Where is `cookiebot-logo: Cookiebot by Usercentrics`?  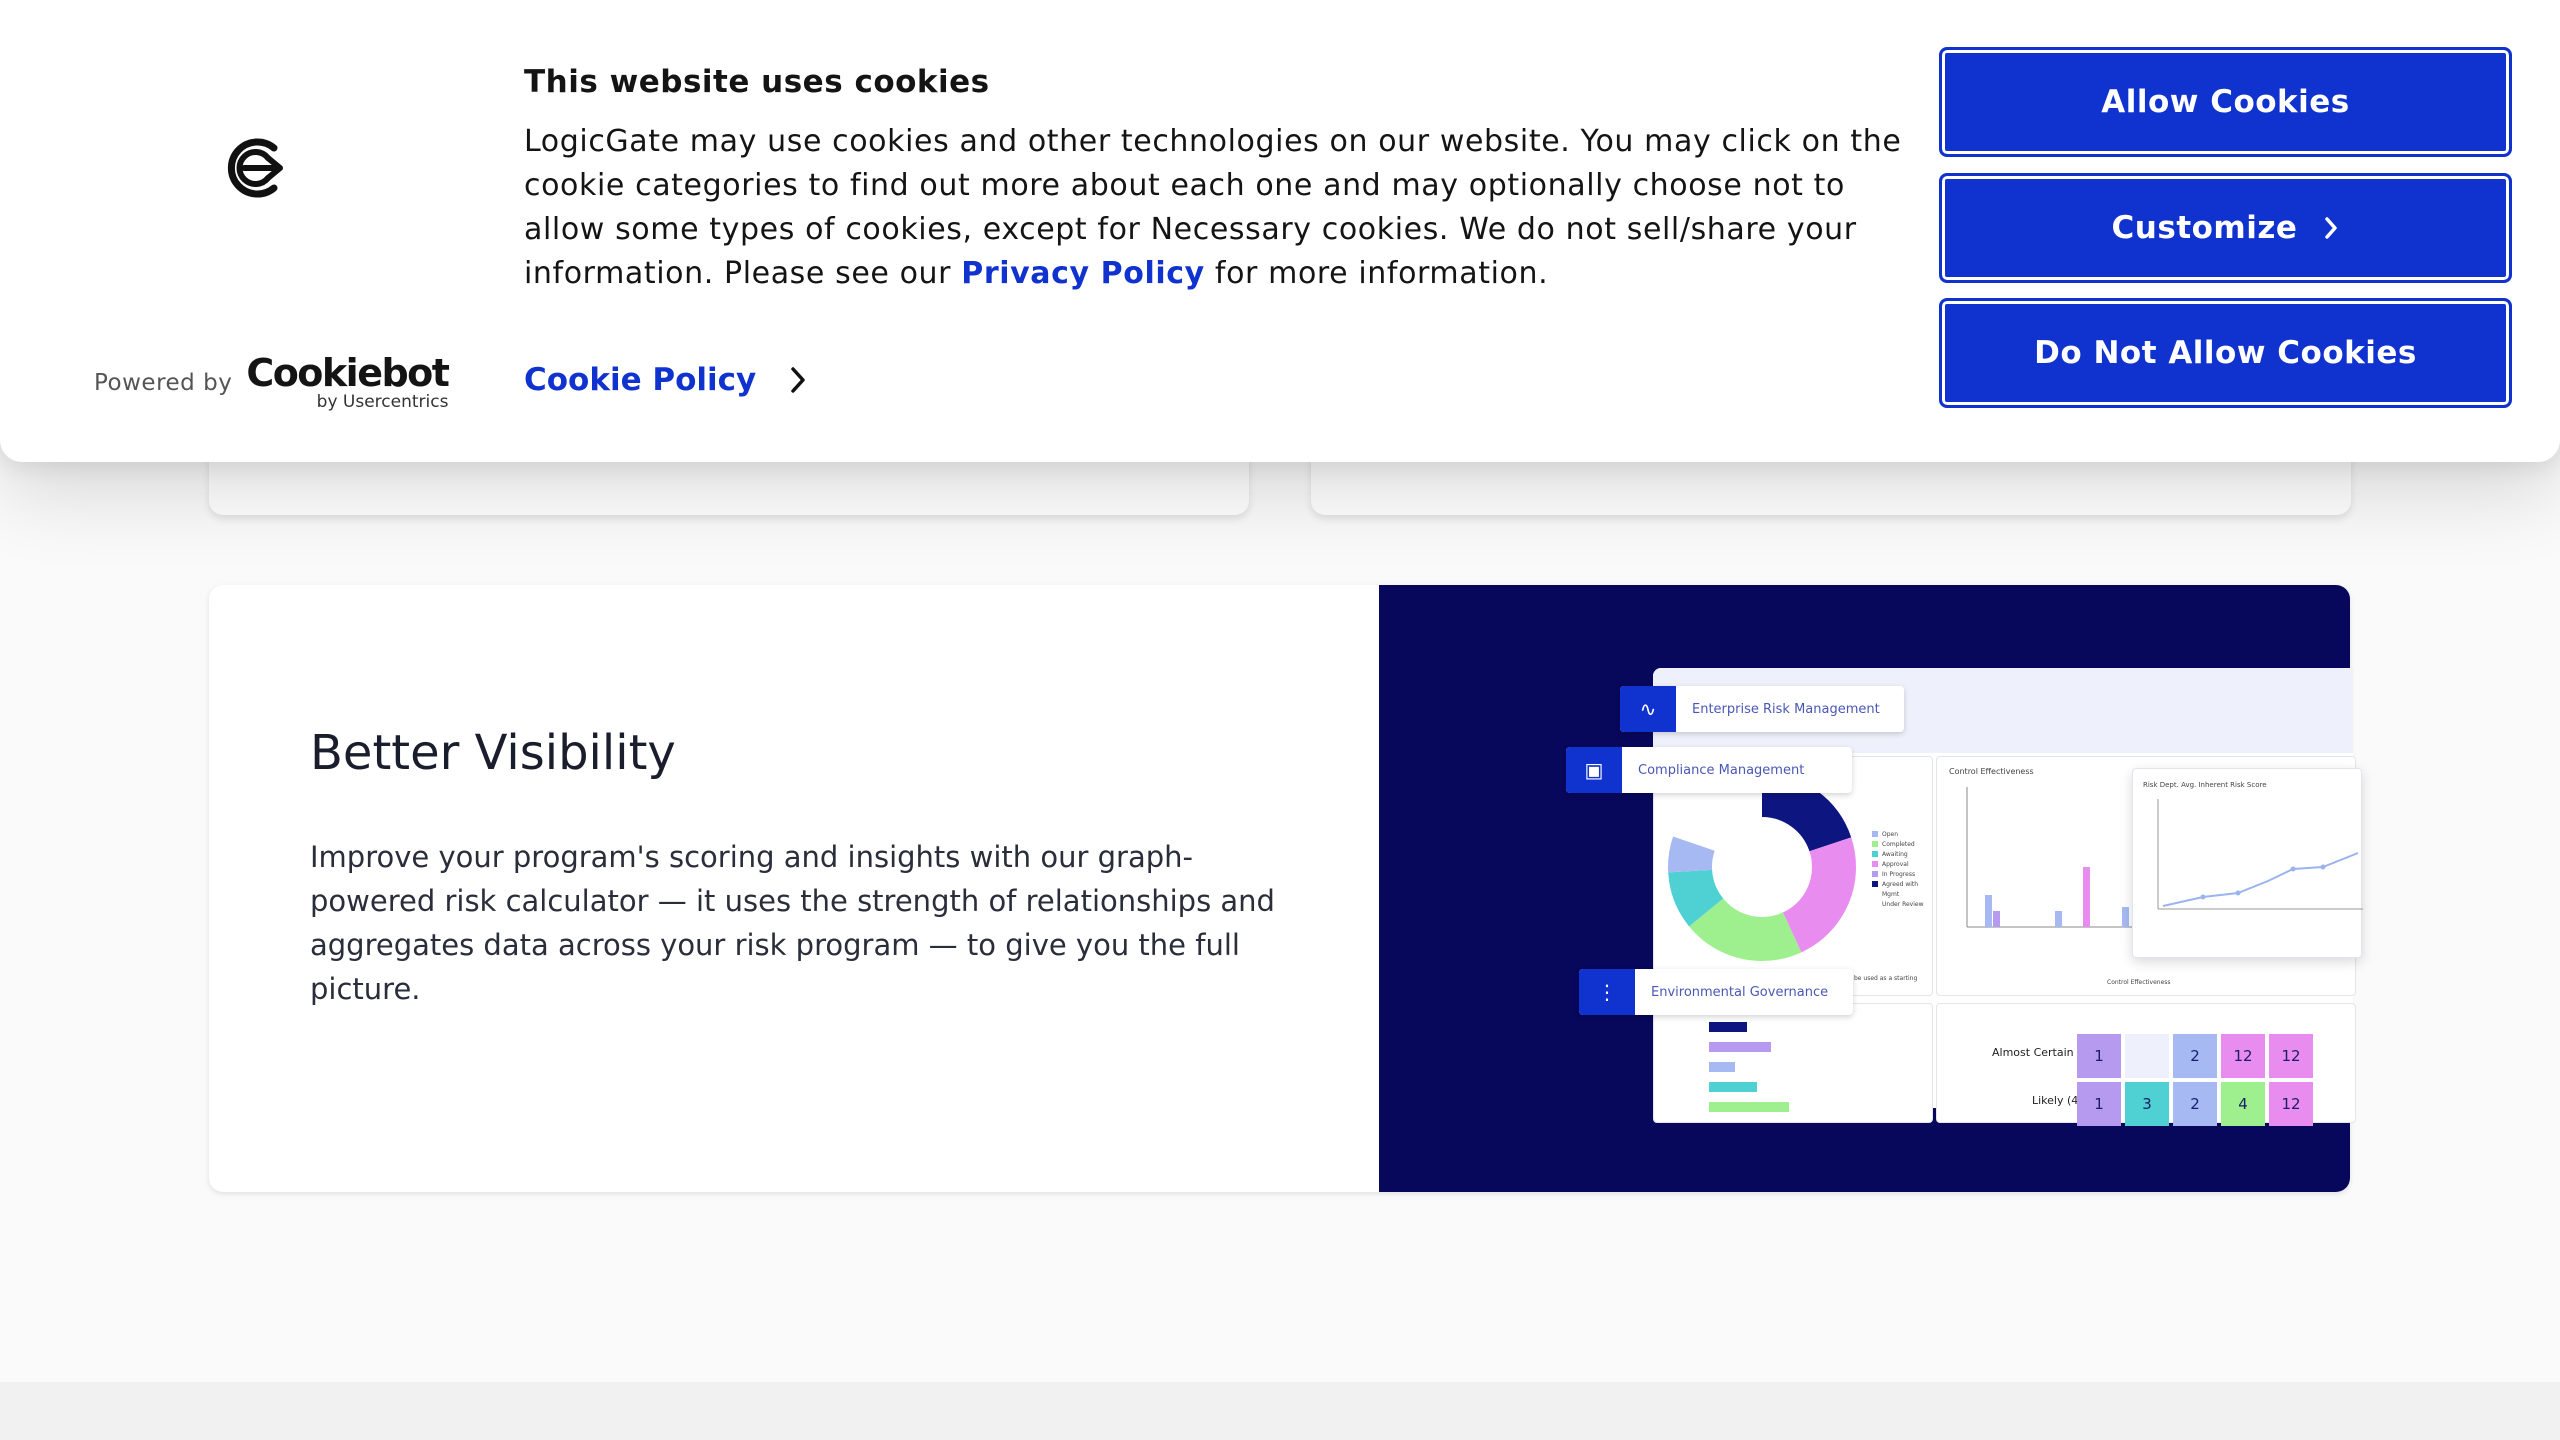
cookiebot-logo: Cookiebot by Usercentrics is located at coordinates (348, 381).